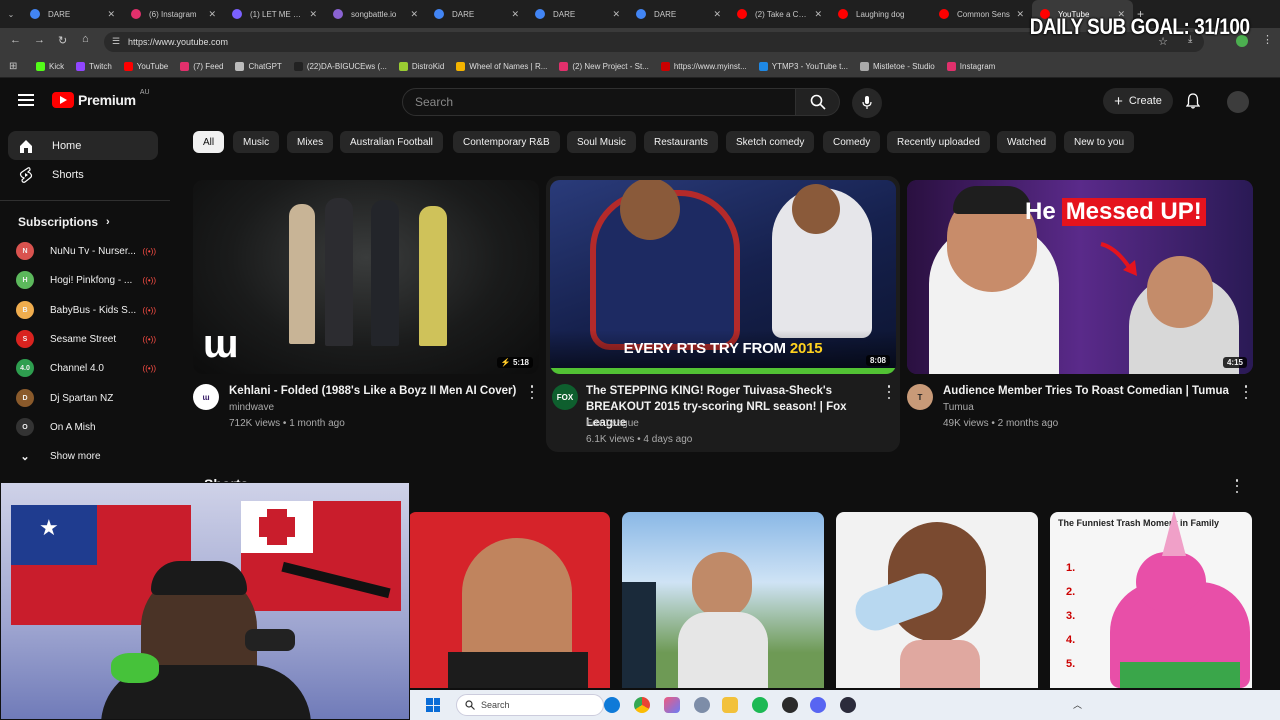 This screenshot has width=1280, height=720. Describe the element at coordinates (1238, 102) in the screenshot. I see `account-avatar` at that location.